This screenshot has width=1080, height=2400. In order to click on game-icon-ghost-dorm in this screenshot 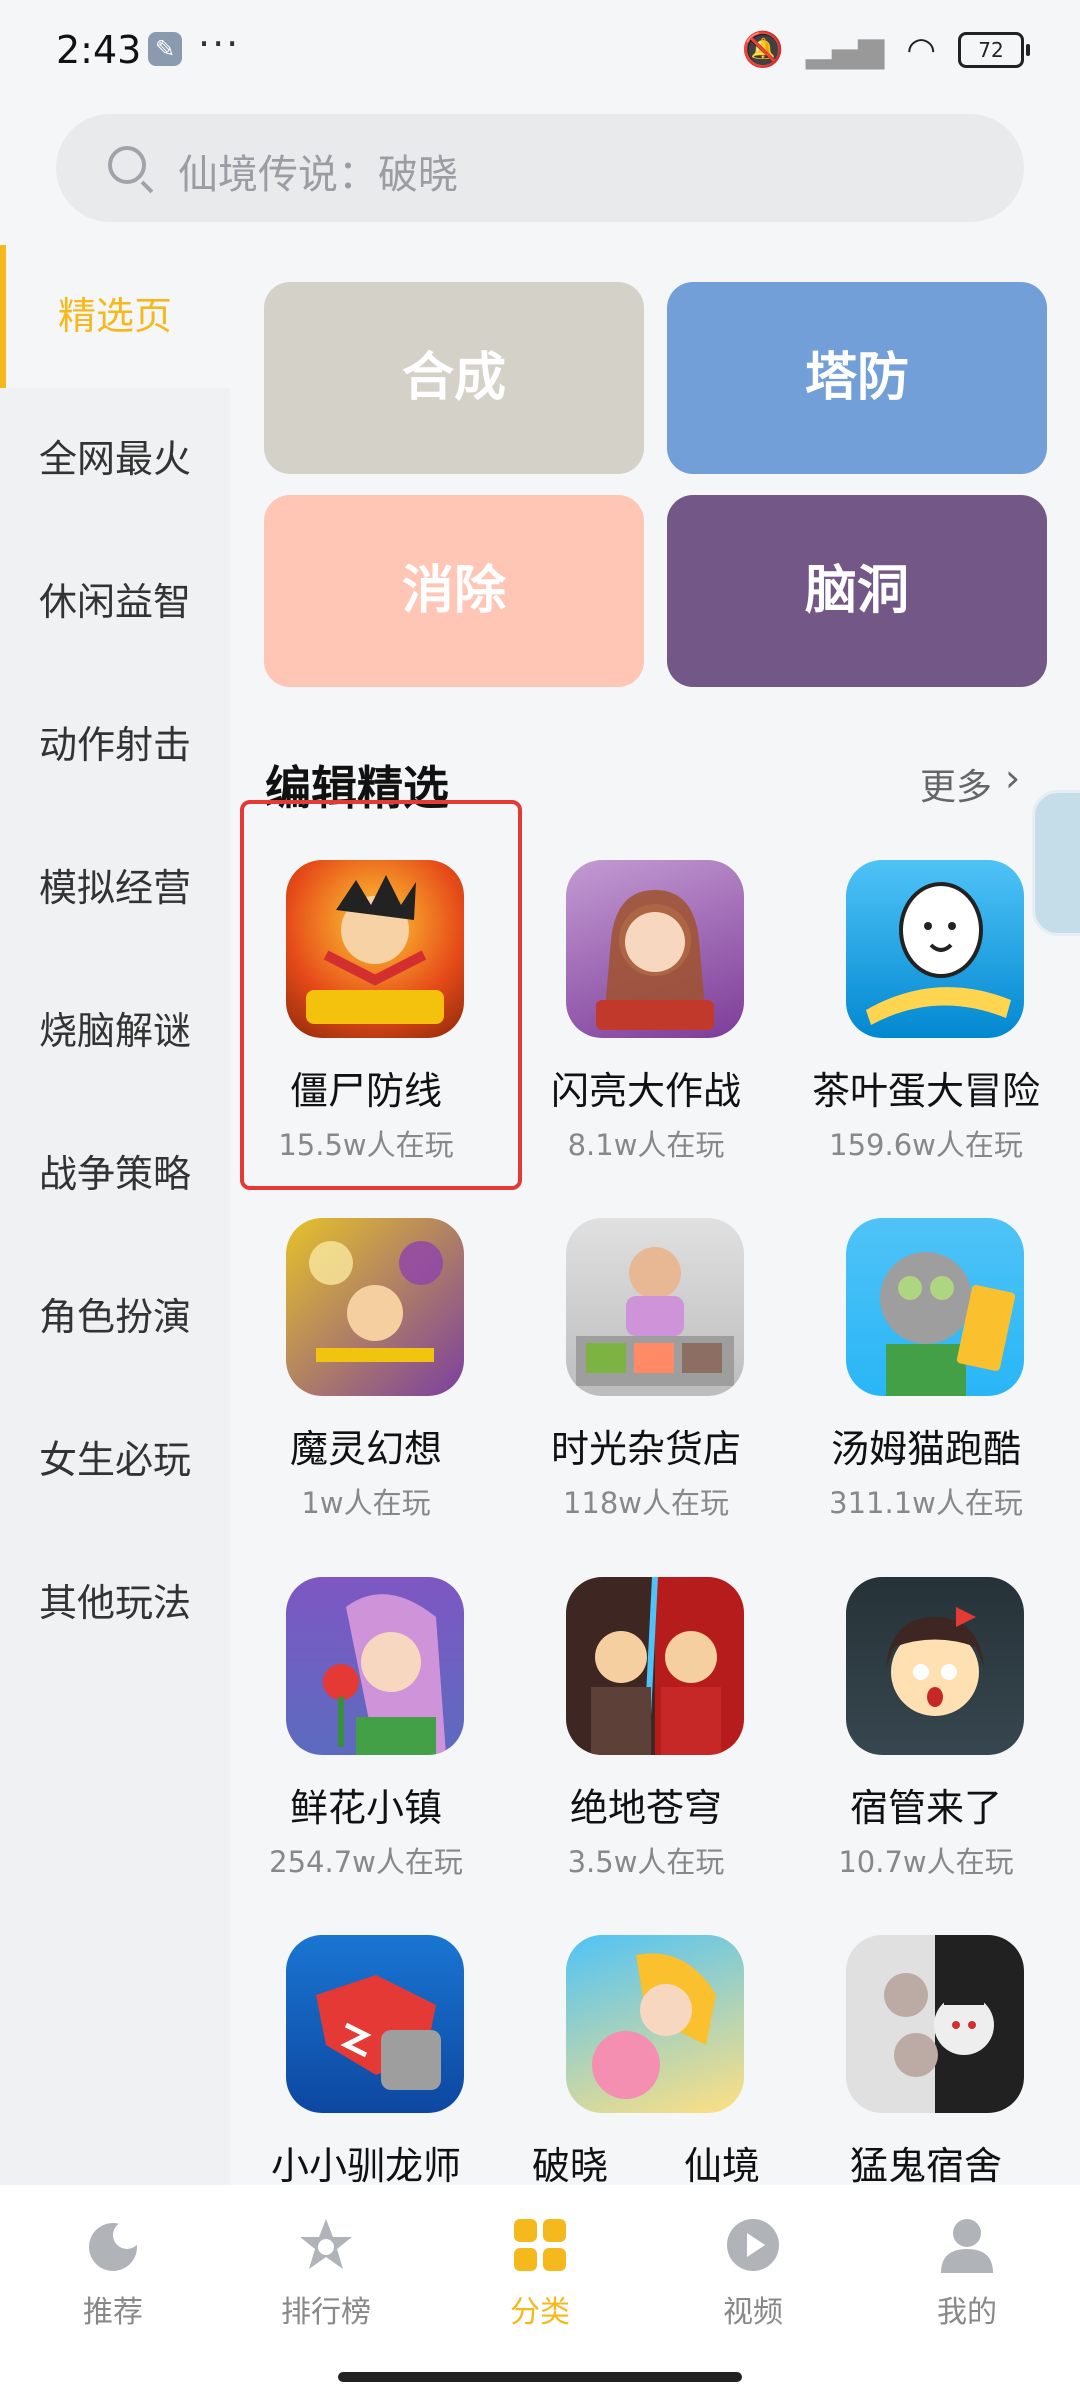, I will do `click(935, 2024)`.